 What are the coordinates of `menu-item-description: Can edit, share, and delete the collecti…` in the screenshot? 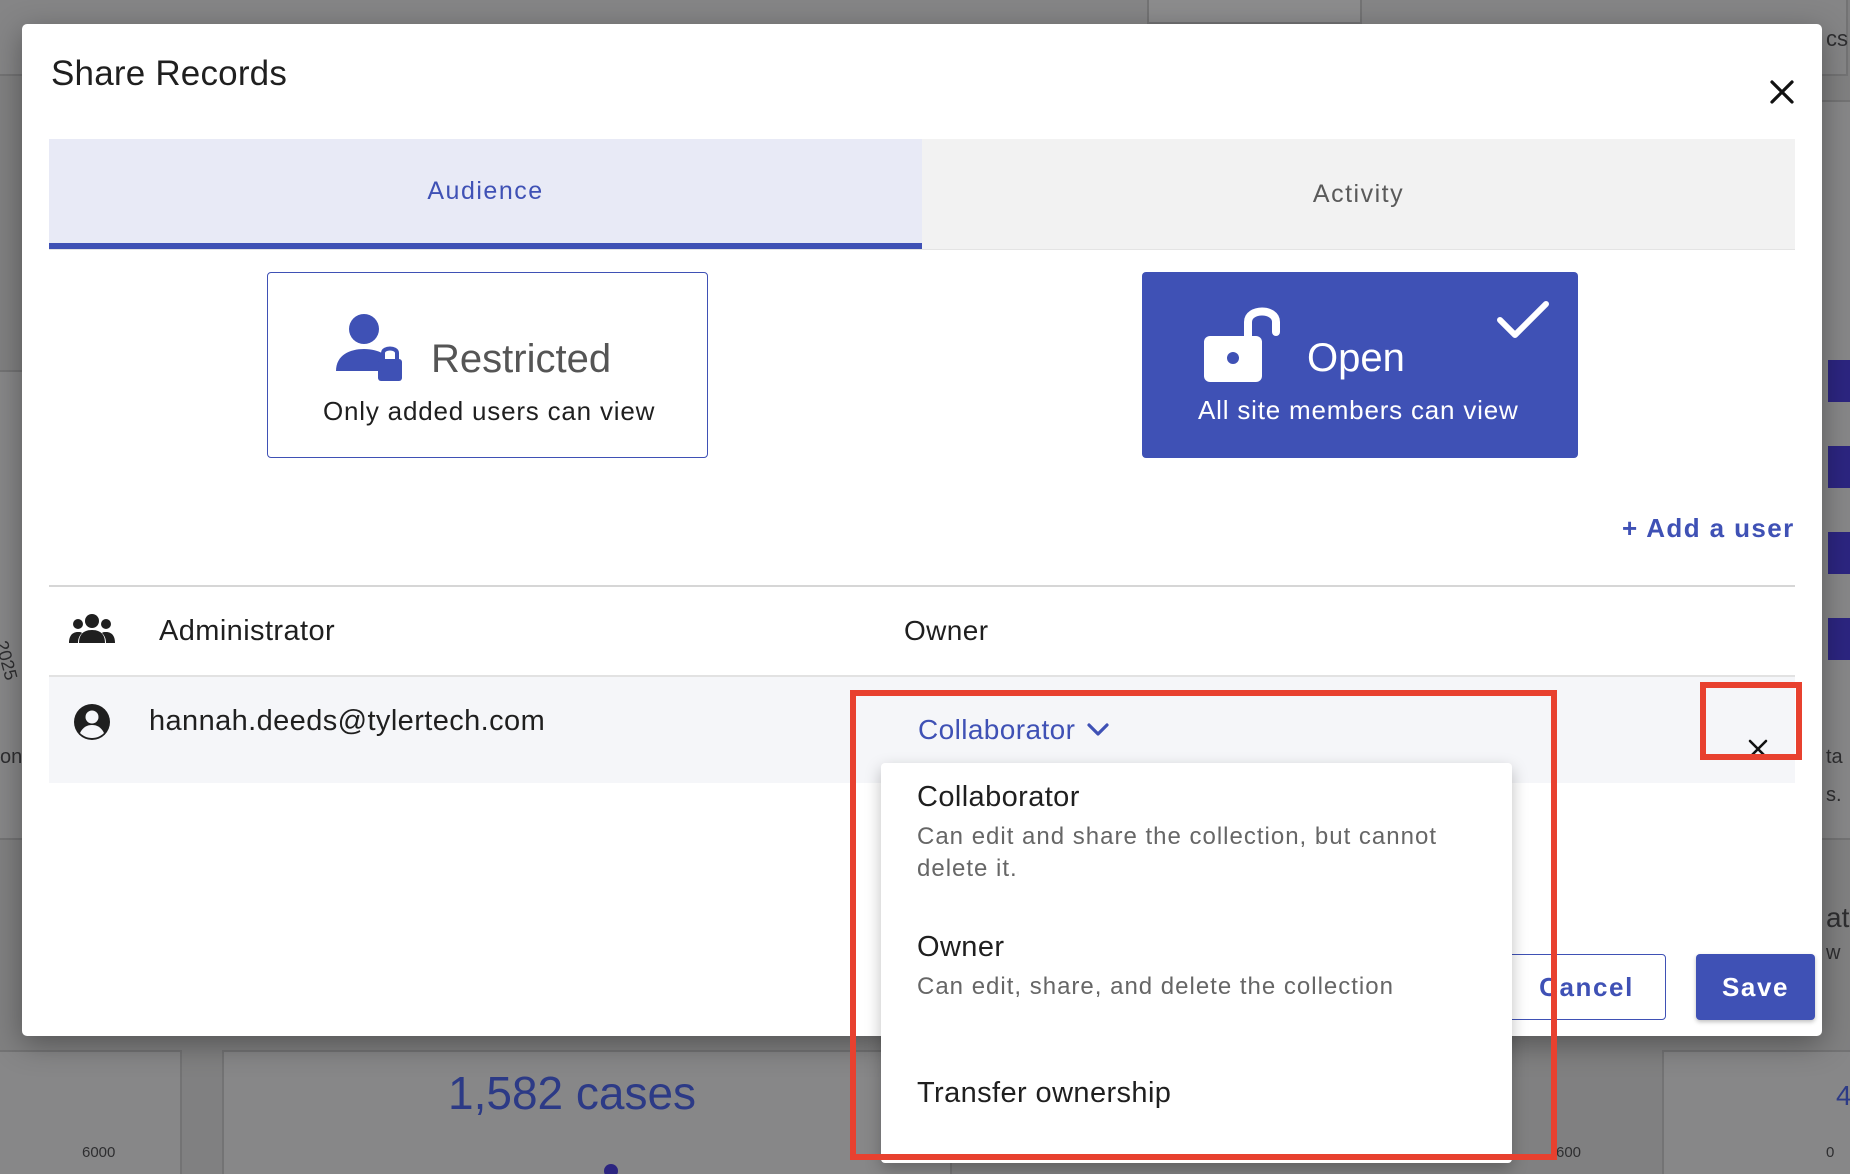 It's located at (1155, 986).